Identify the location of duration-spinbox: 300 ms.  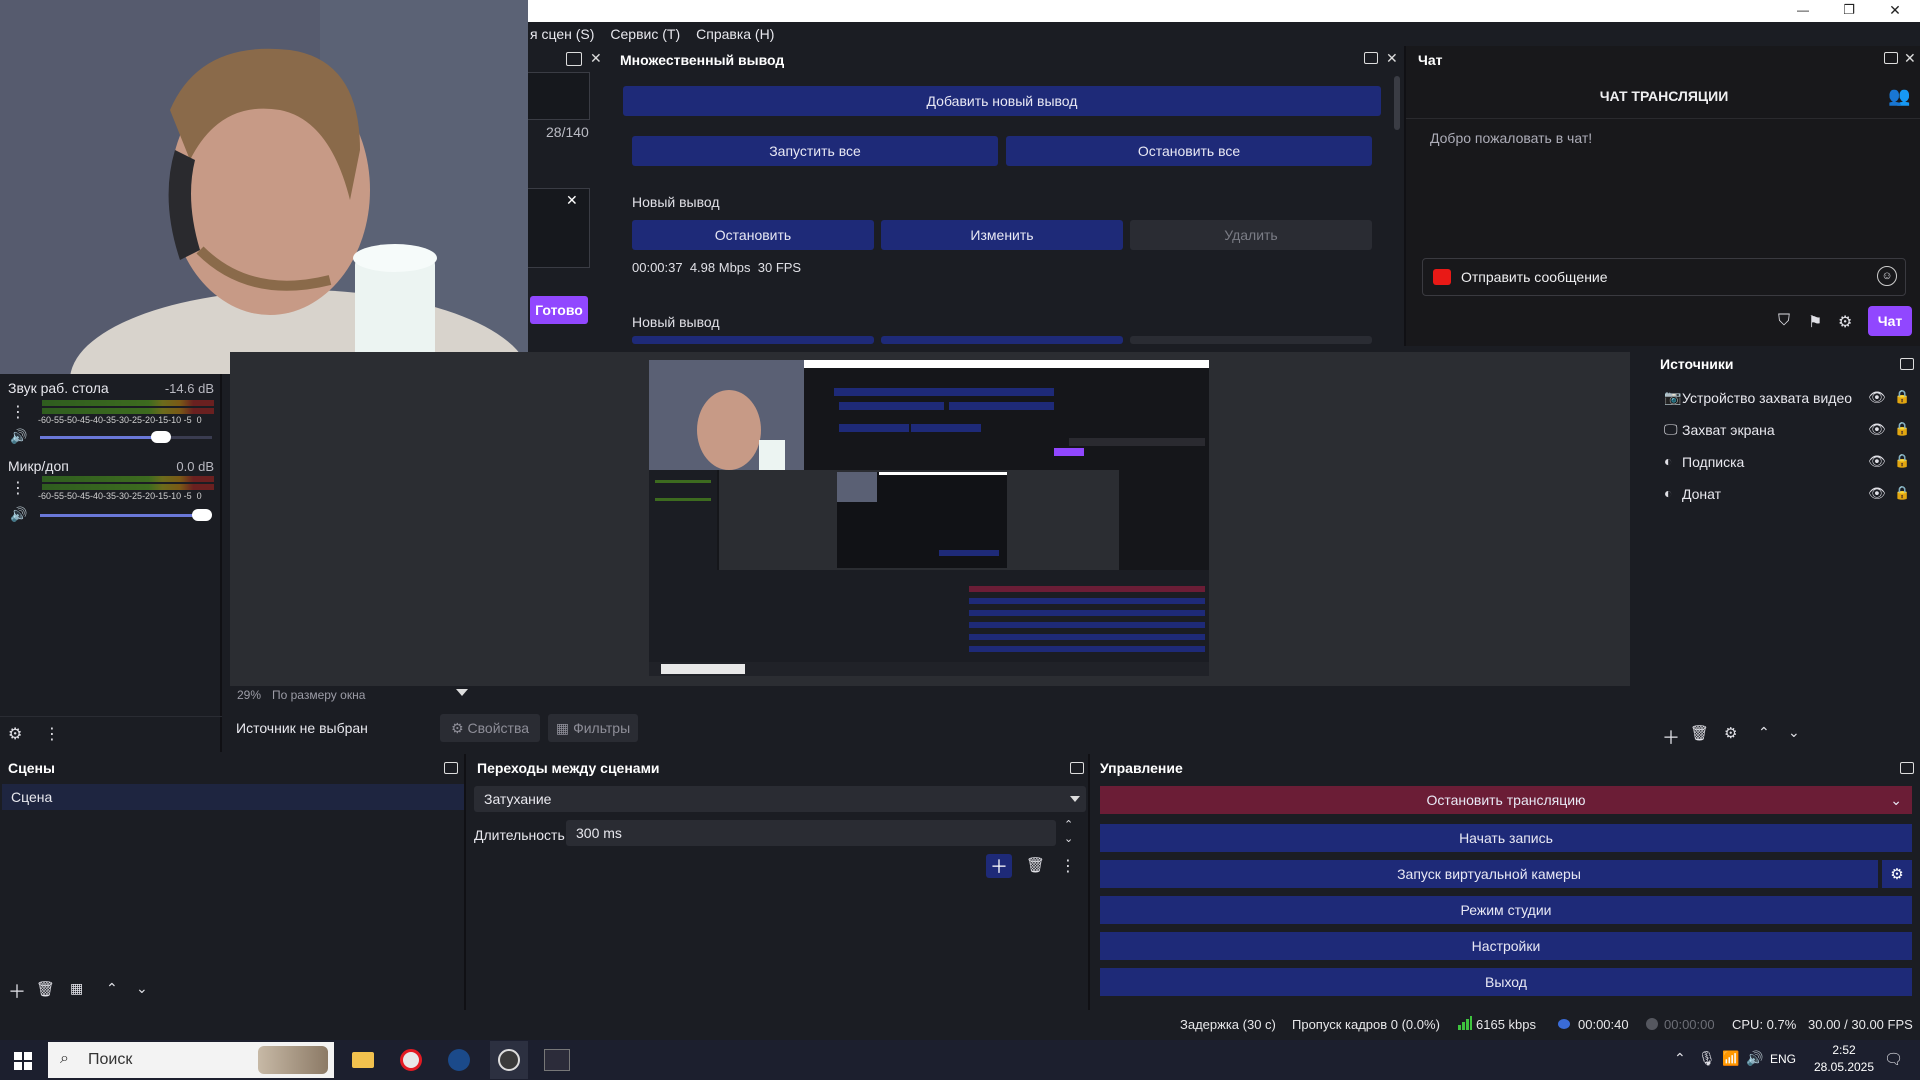
(811, 833).